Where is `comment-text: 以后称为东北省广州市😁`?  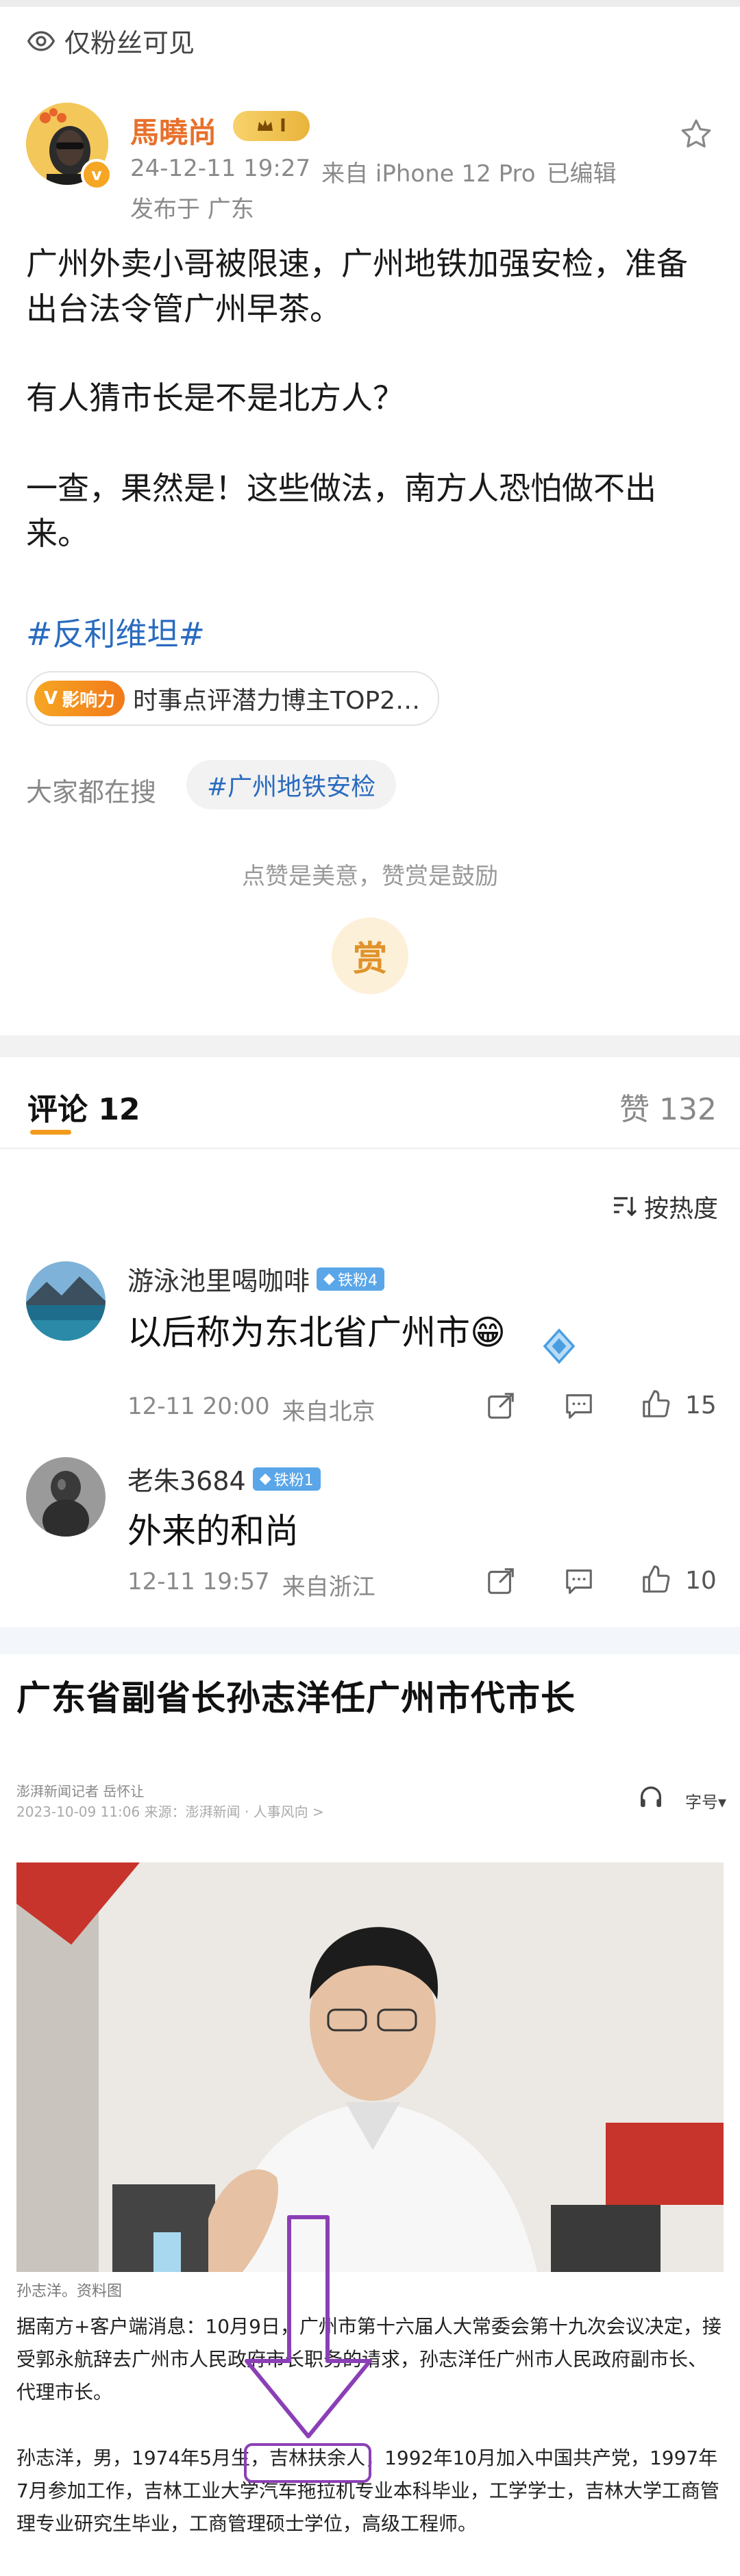 comment-text: 以后称为东北省广州市😁 is located at coordinates (316, 1332).